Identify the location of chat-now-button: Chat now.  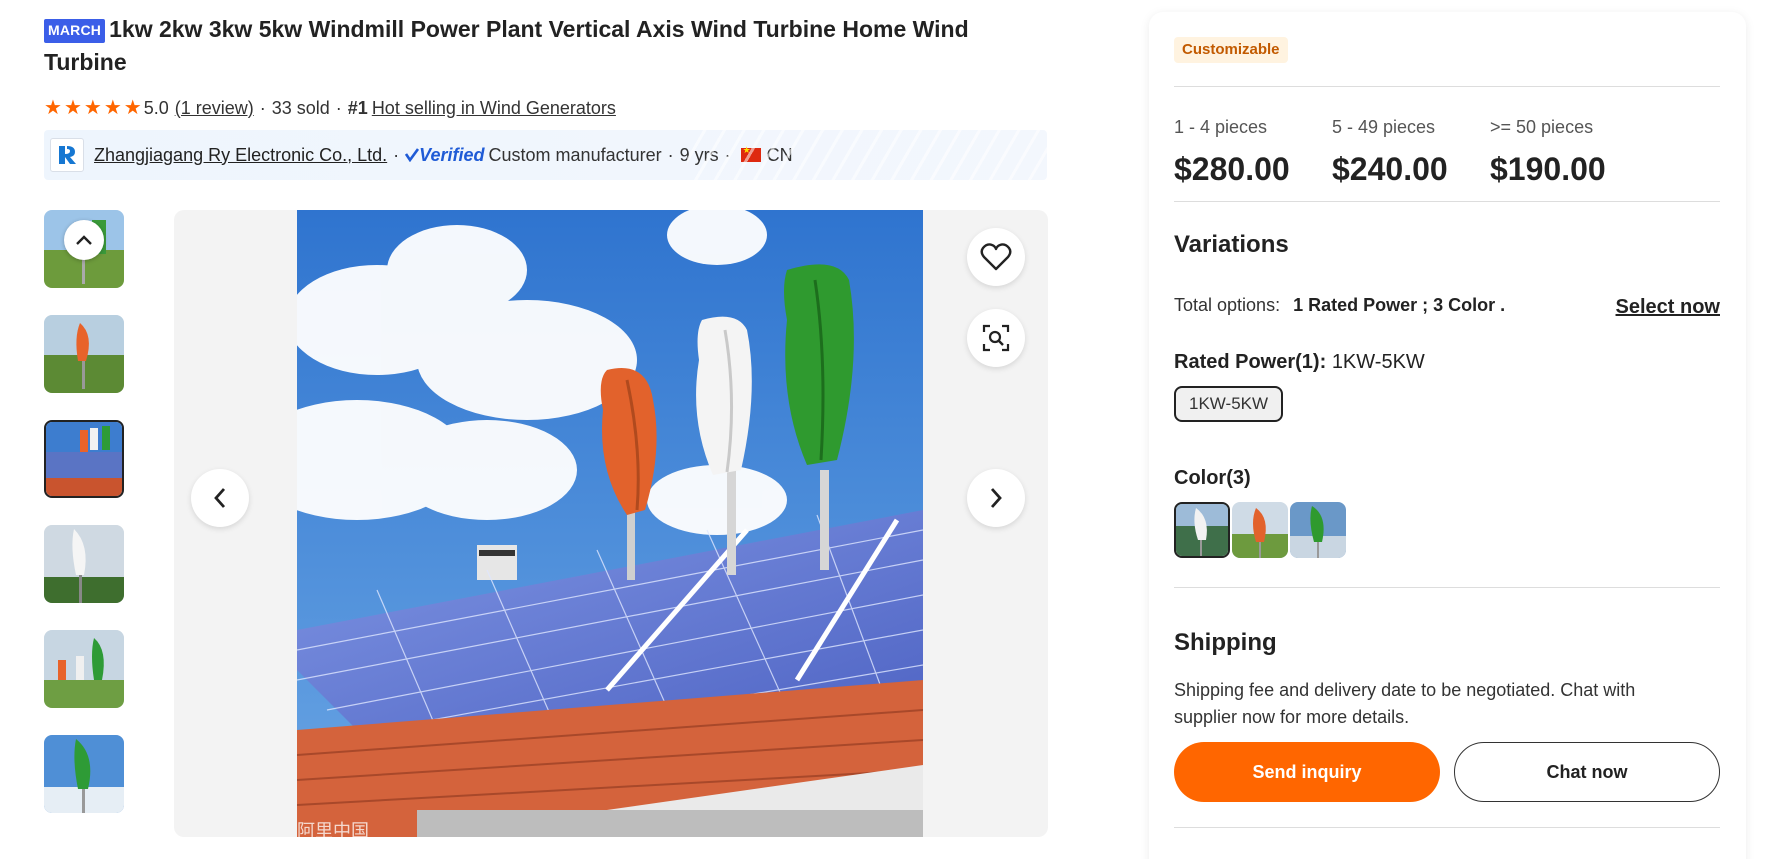
(1587, 772).